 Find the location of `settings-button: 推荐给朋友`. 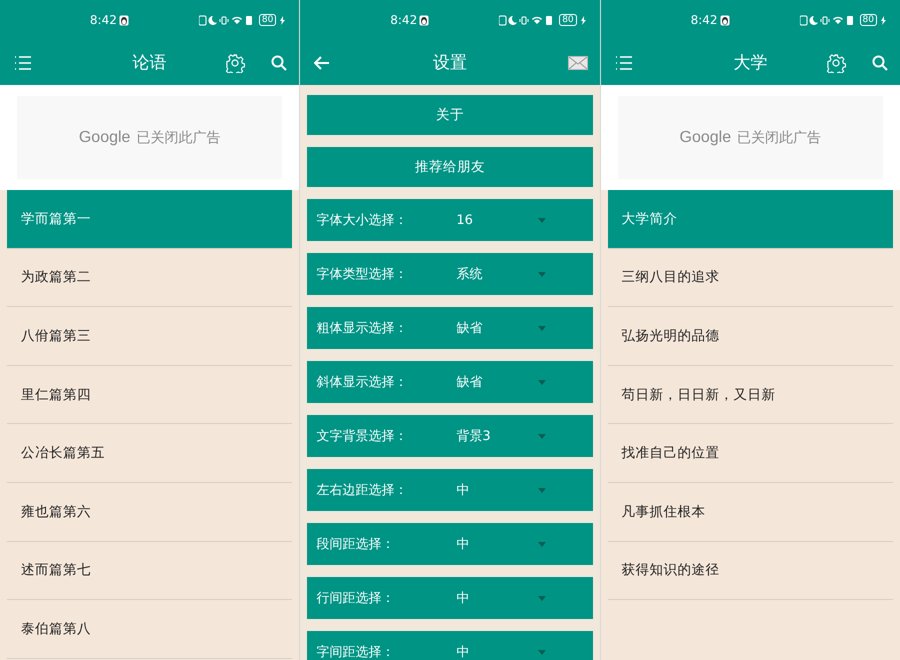

settings-button: 推荐给朋友 is located at coordinates (450, 167).